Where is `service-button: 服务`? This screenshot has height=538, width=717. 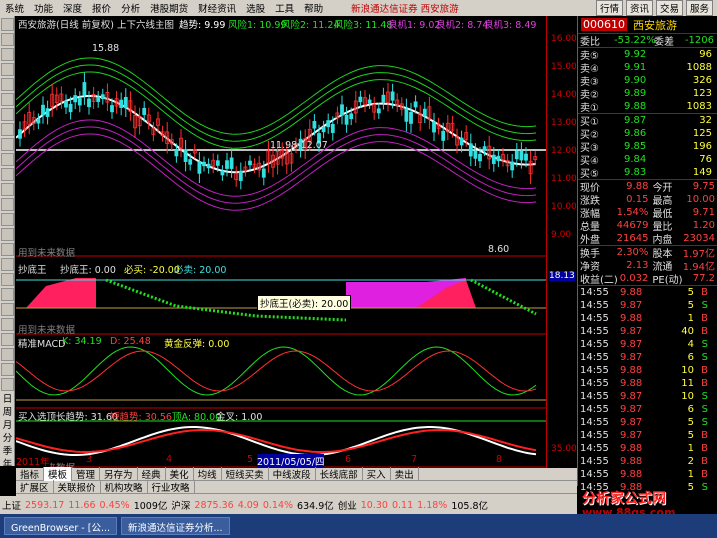 service-button: 服务 is located at coordinates (699, 8).